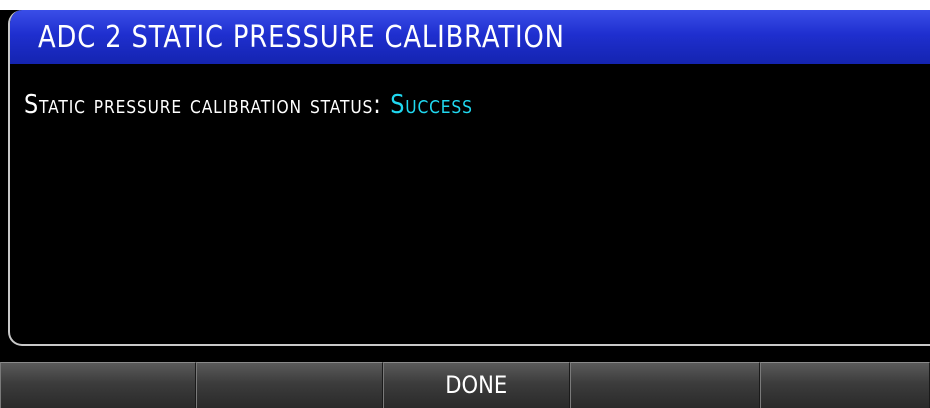 Image resolution: width=930 pixels, height=408 pixels. I want to click on softkey-bar: DONE, so click(465, 385).